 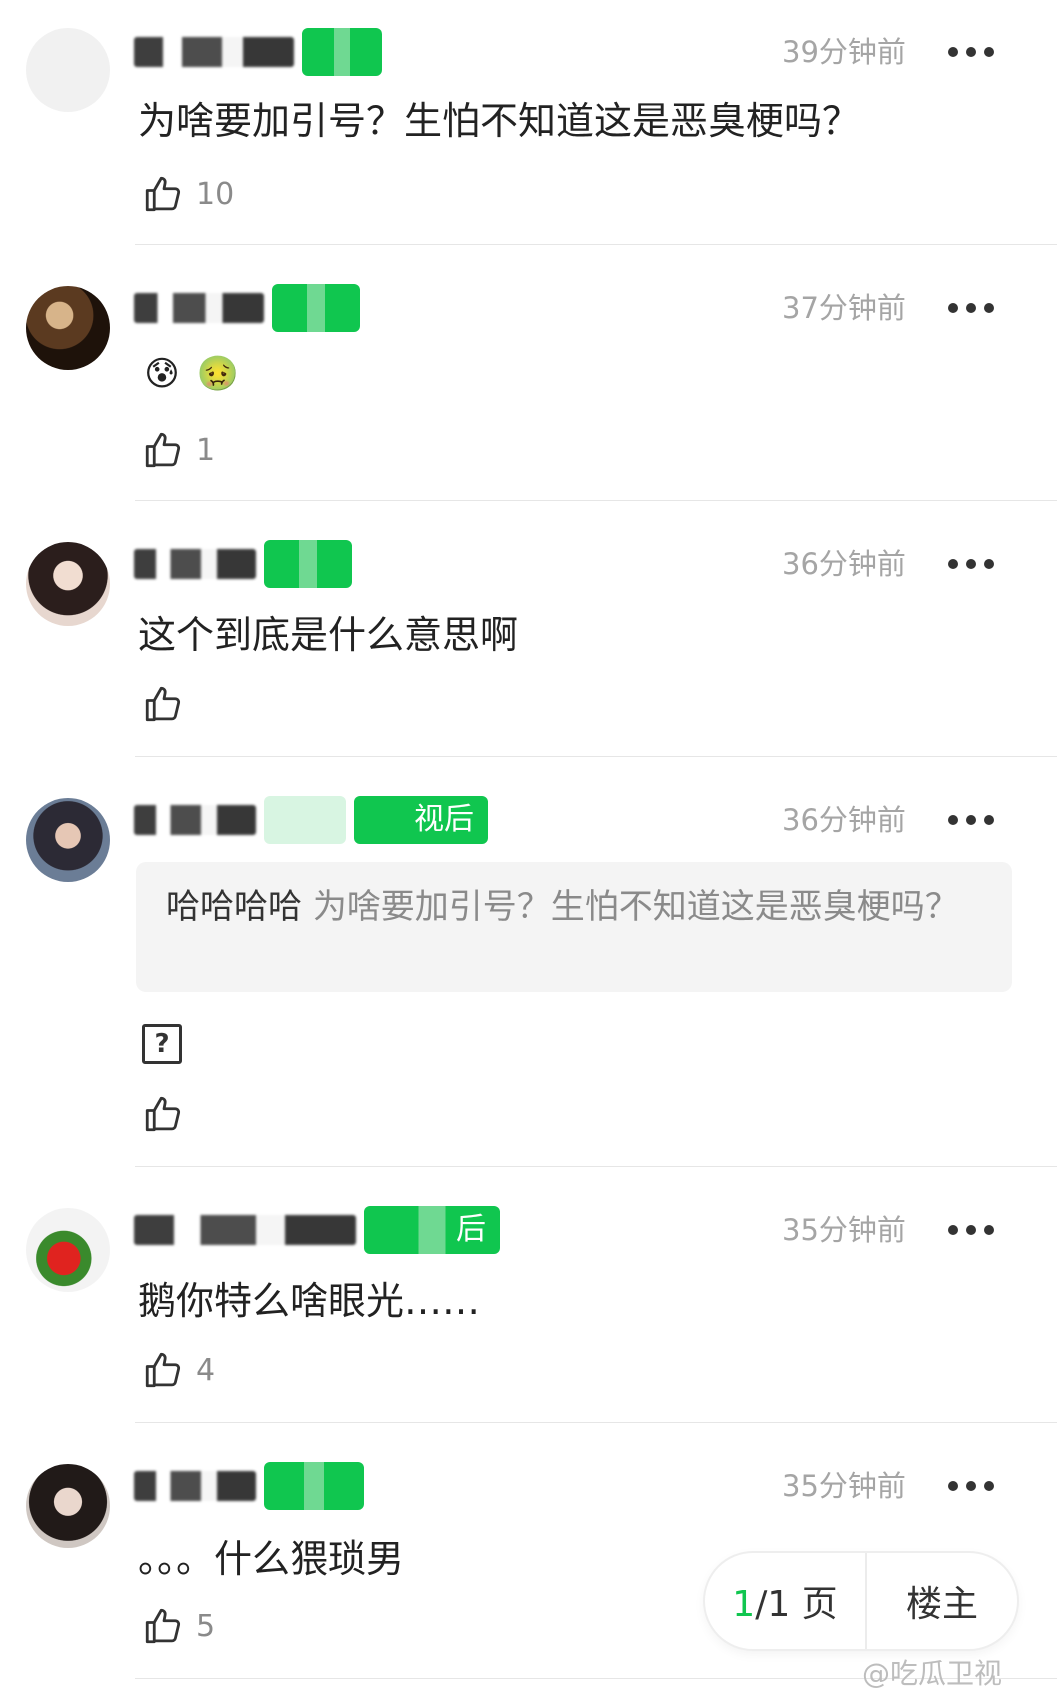 I want to click on username: 后, so click(x=317, y=1230).